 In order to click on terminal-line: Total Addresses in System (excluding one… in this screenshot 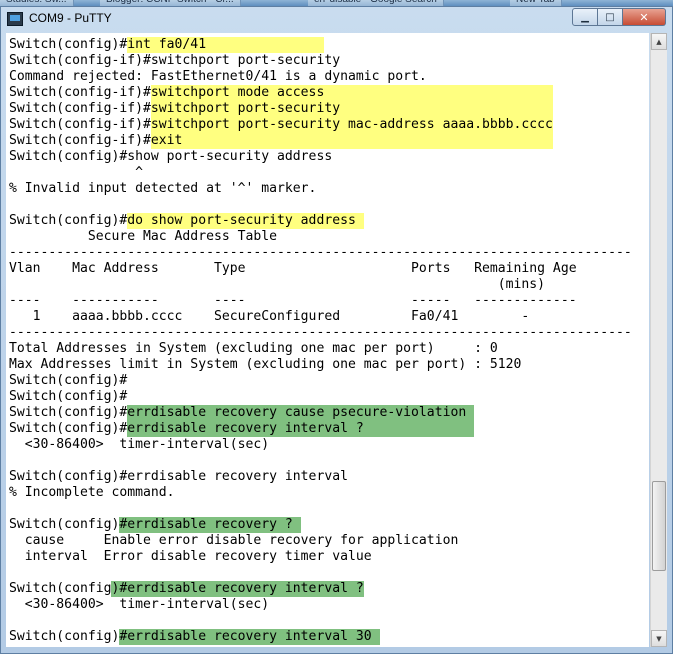, I will do `click(253, 348)`.